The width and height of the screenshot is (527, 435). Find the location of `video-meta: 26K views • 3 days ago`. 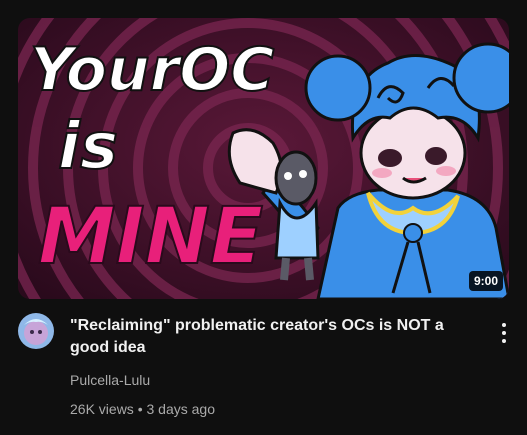

video-meta: 26K views • 3 days ago is located at coordinates (142, 409).